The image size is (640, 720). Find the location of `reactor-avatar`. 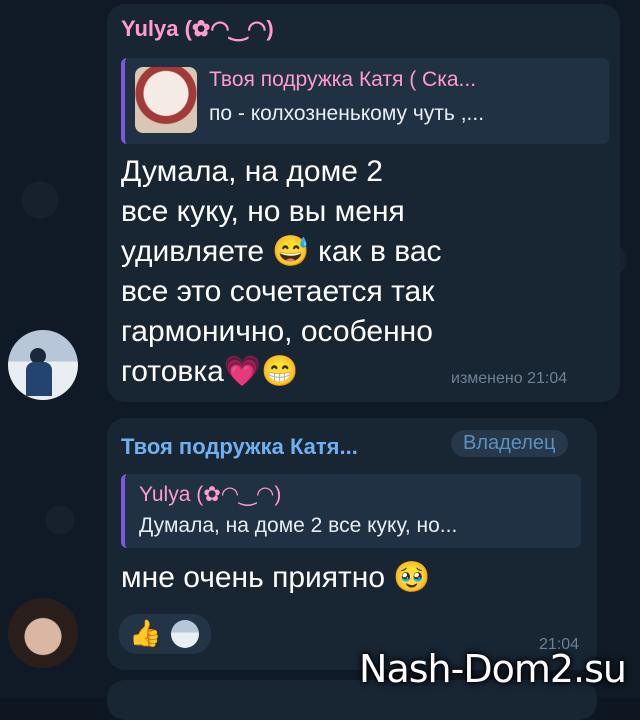

reactor-avatar is located at coordinates (185, 634).